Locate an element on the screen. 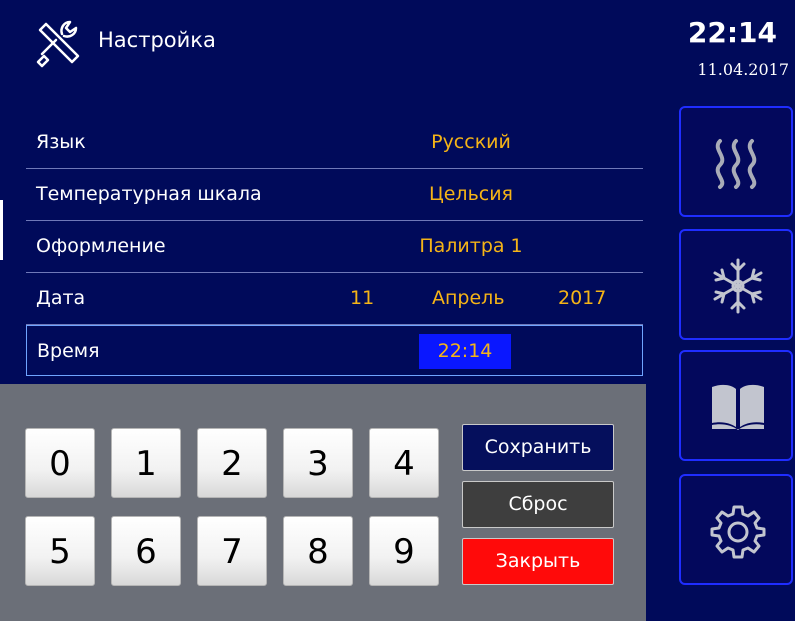 The height and width of the screenshot is (621, 795). date-year-value: 2017 is located at coordinates (582, 298).